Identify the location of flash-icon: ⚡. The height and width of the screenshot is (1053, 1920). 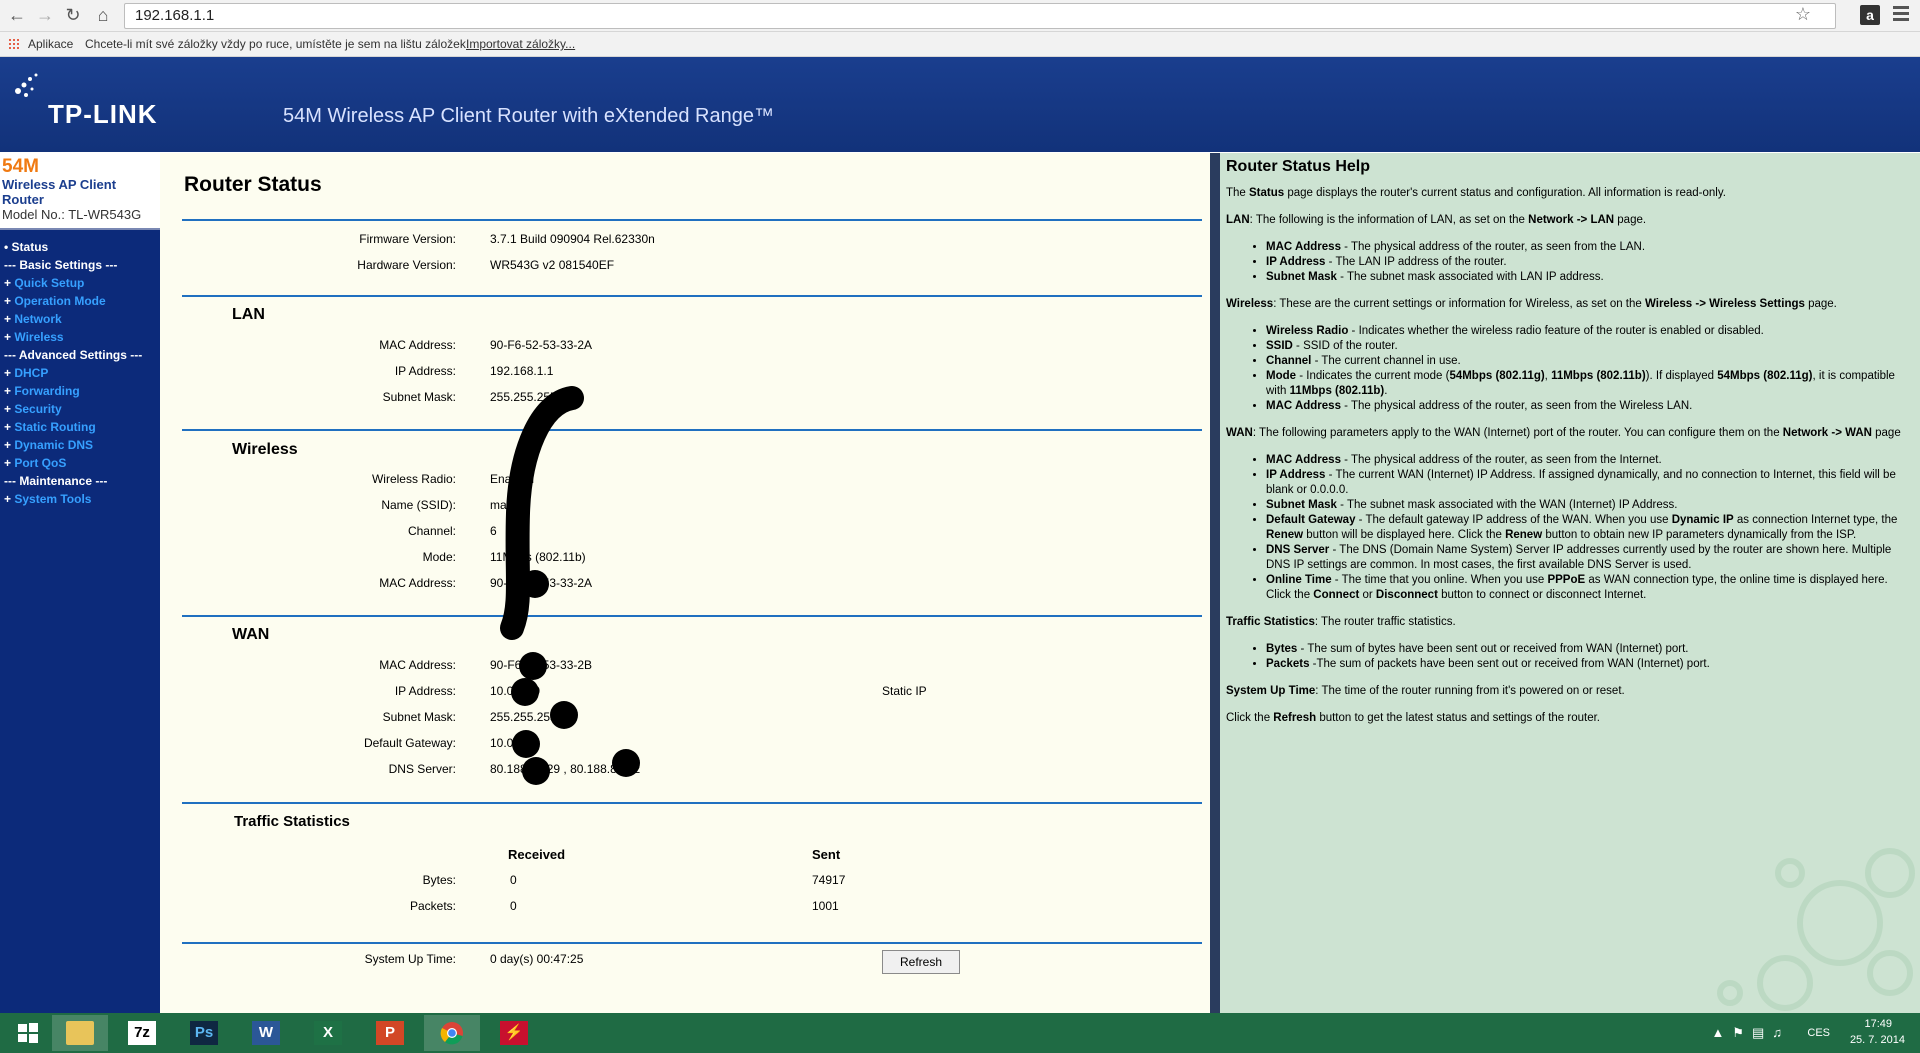
(514, 1033).